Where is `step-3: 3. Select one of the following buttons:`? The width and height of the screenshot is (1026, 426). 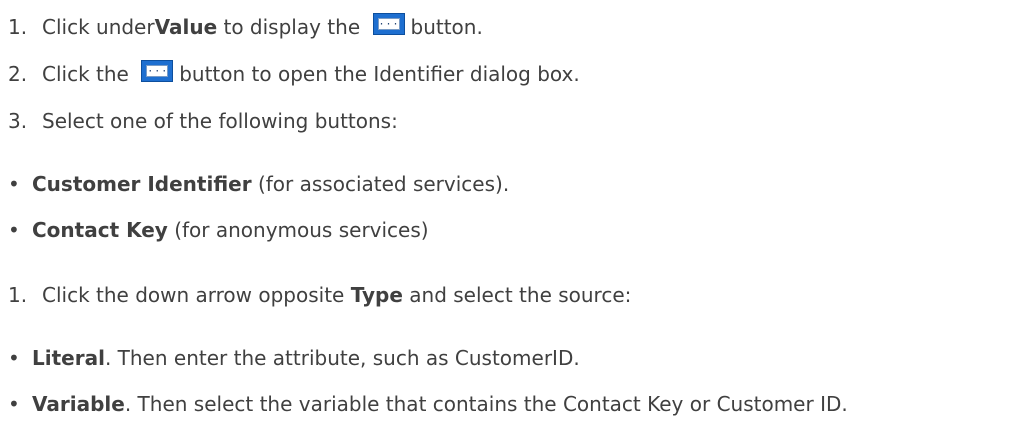
step-3: 3. Select one of the following buttons: is located at coordinates (199, 121).